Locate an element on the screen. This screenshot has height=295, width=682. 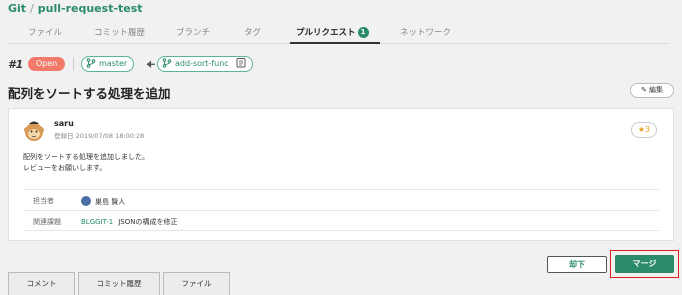
registered-date: 登録日 2019/07/08 18:00:28 is located at coordinates (99, 136).